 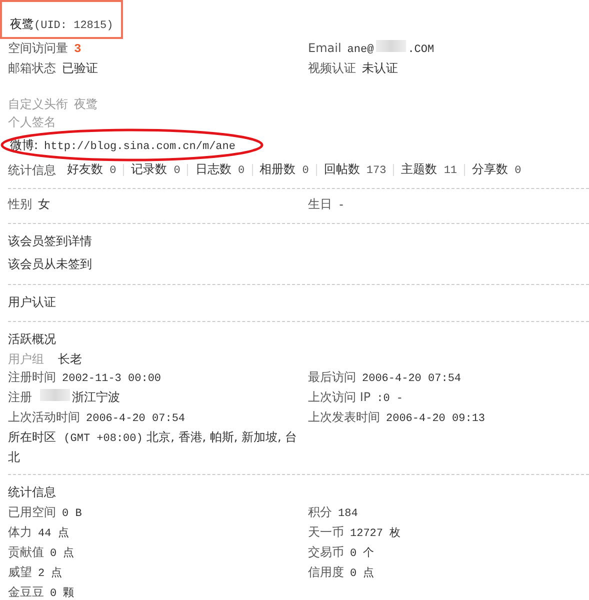 I want to click on field-value: 2 点, so click(x=50, y=574).